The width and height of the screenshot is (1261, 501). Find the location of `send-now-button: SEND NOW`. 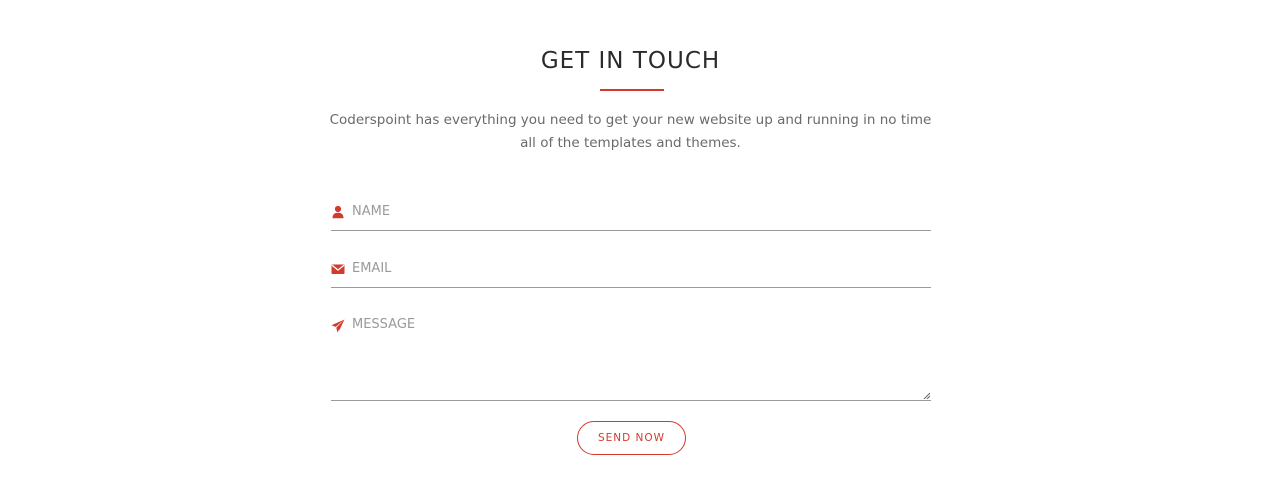

send-now-button: SEND NOW is located at coordinates (631, 438).